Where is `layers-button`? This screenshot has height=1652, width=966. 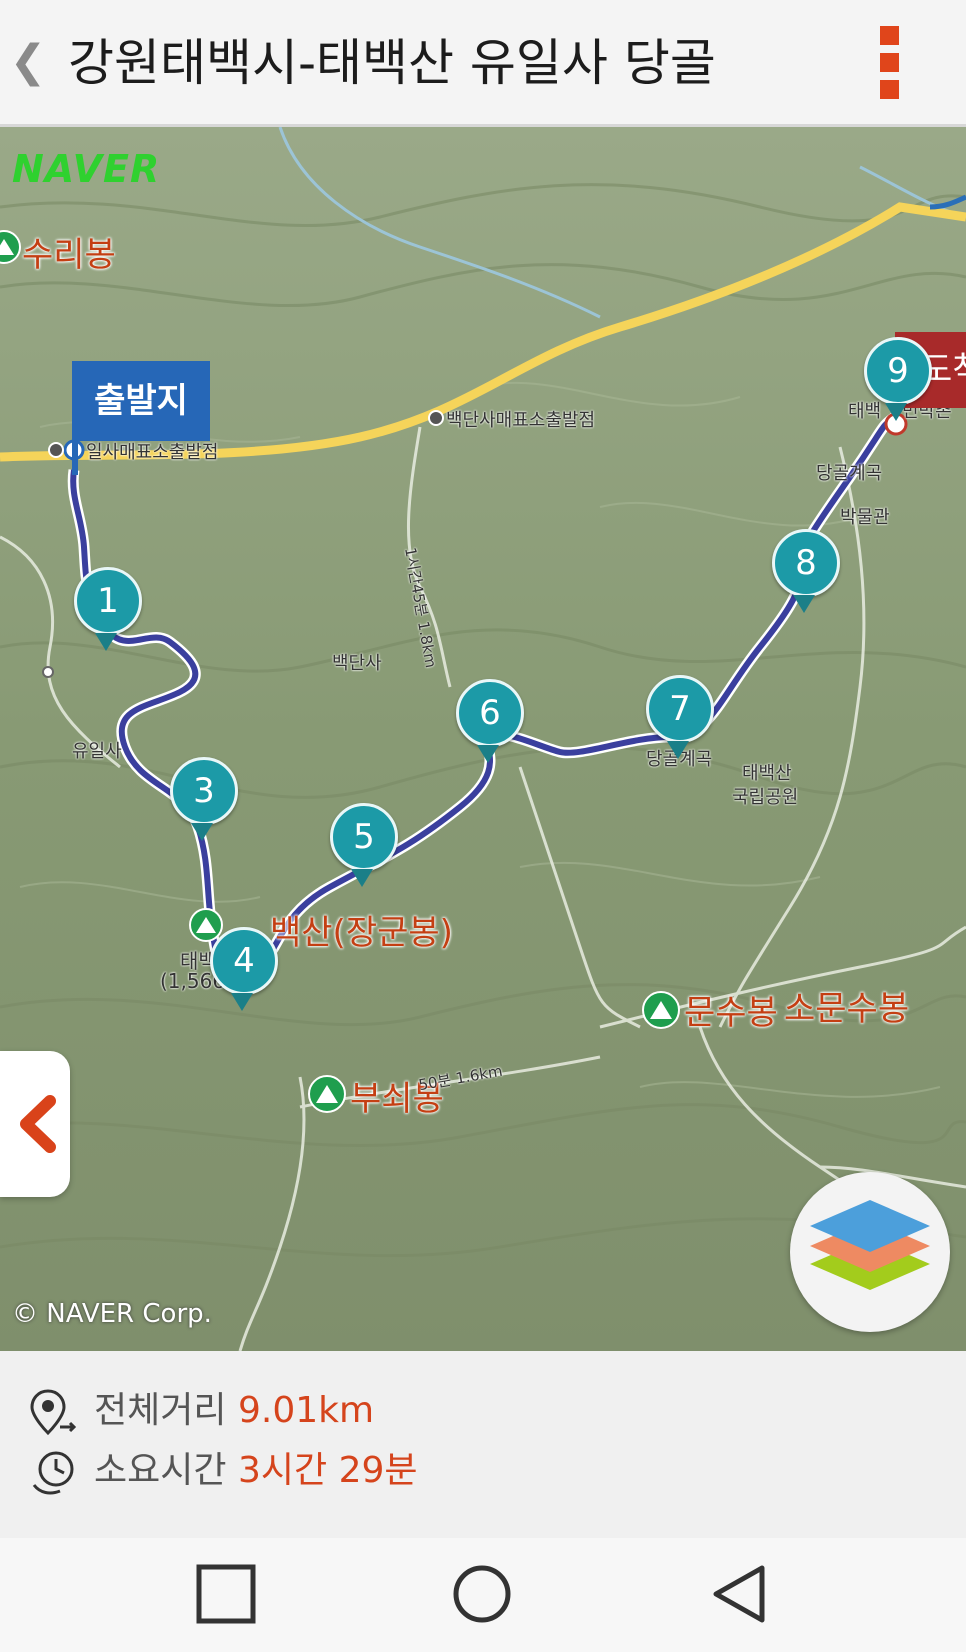 layers-button is located at coordinates (870, 1252).